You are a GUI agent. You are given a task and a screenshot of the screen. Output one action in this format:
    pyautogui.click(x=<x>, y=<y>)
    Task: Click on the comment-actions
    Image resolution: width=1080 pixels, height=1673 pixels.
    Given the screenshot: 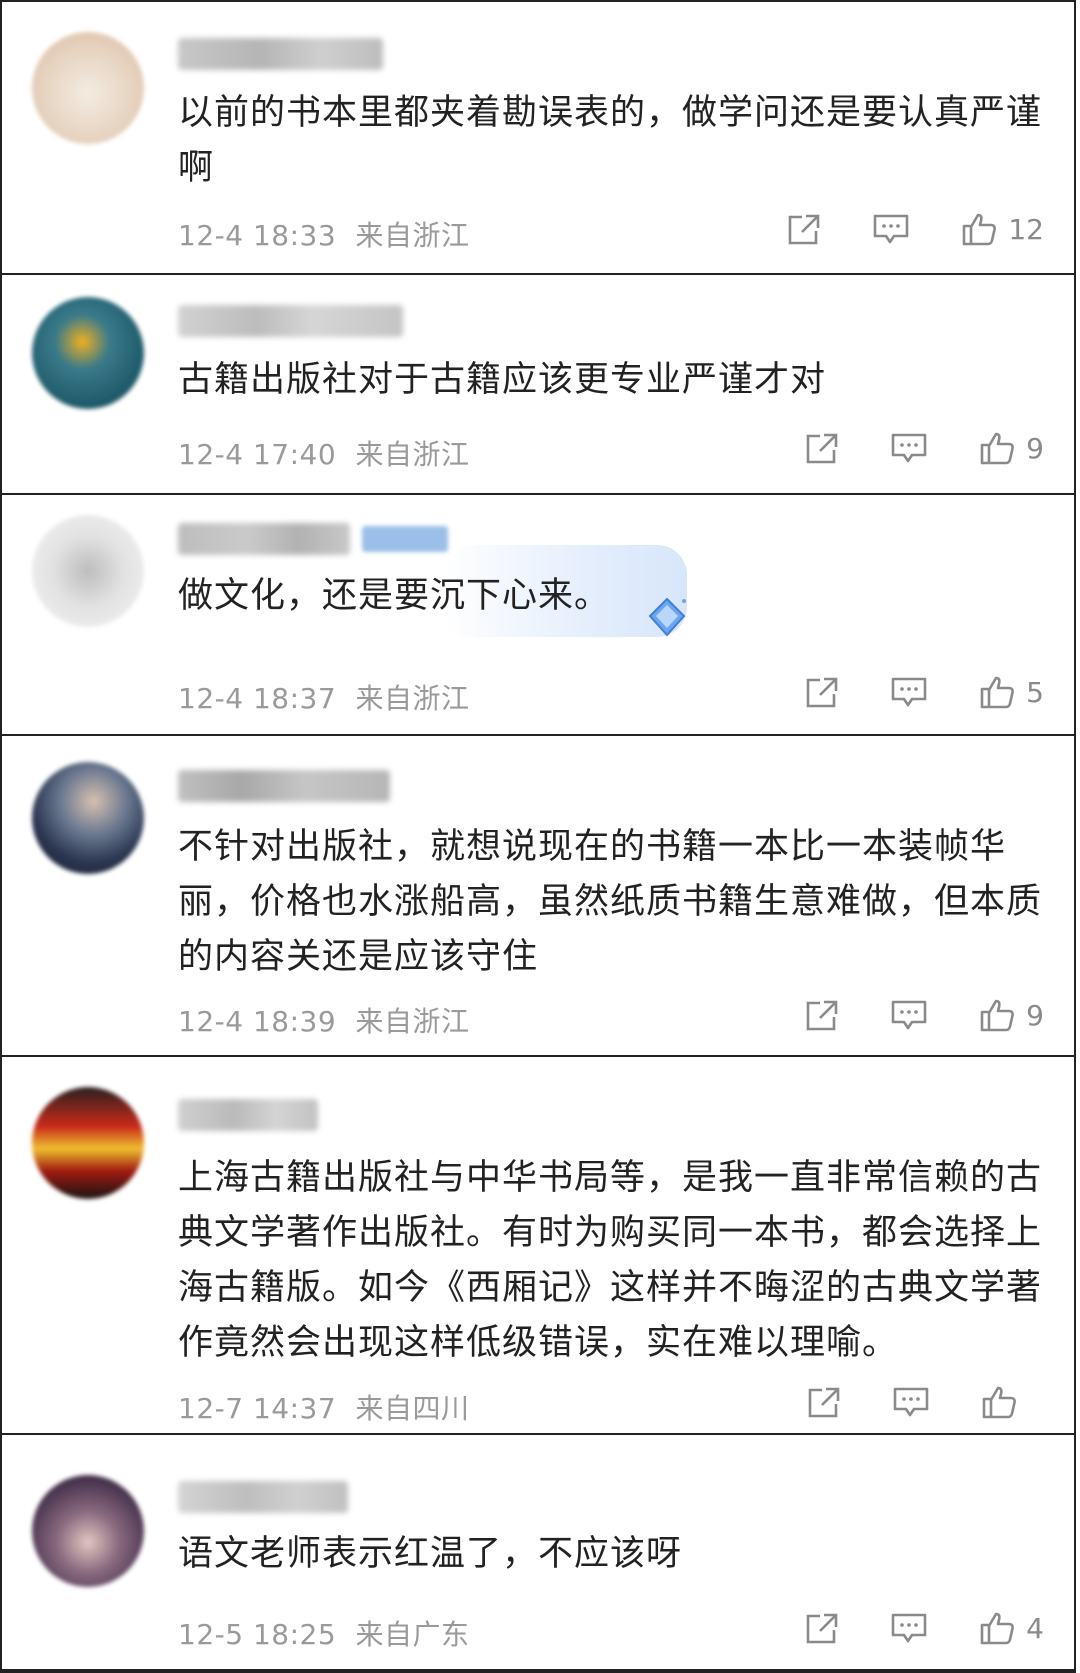 What is the action you would take?
    pyautogui.click(x=900, y=1402)
    